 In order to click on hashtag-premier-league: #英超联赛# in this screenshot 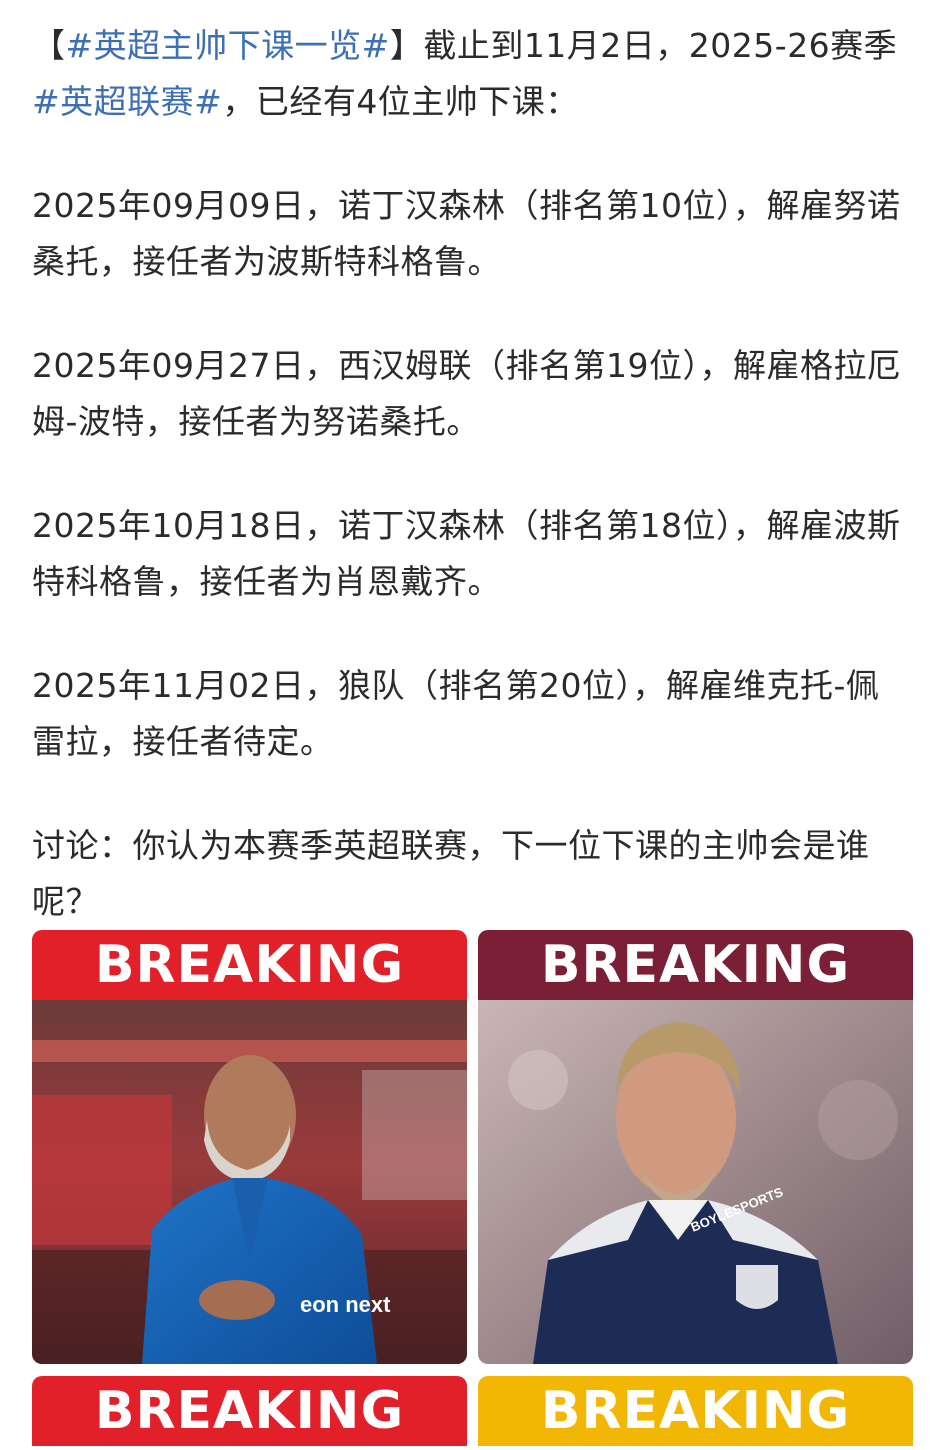, I will do `click(127, 101)`.